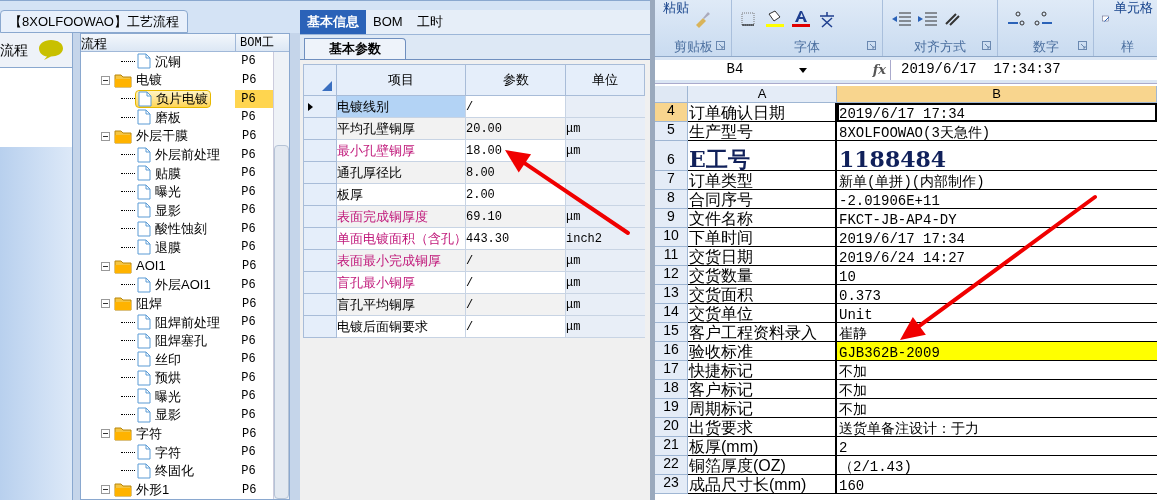 This screenshot has width=1157, height=500. What do you see at coordinates (676, 9) in the screenshot?
I see `paste-button: 粘贴` at bounding box center [676, 9].